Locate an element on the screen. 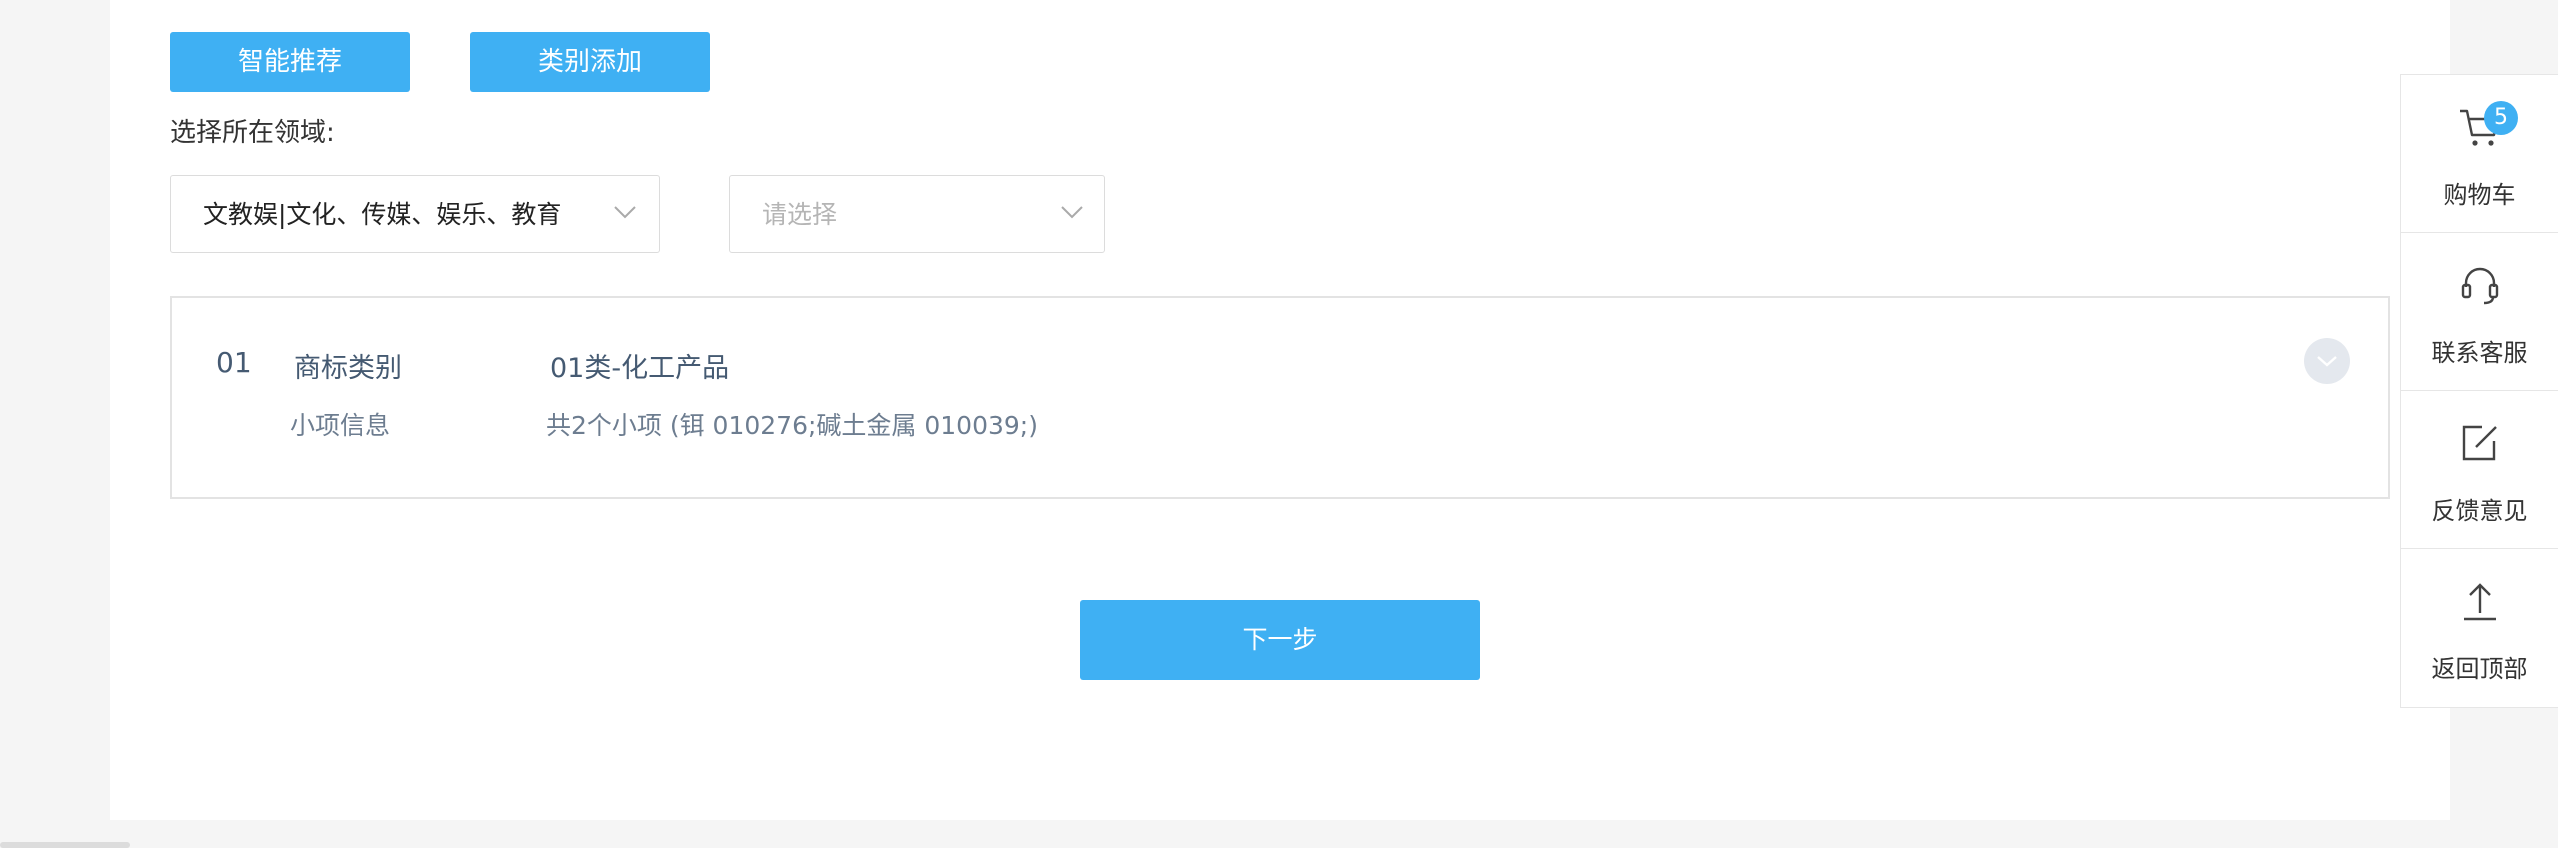 The image size is (2558, 848). sidebar-item-support: 联系客服 is located at coordinates (2479, 312).